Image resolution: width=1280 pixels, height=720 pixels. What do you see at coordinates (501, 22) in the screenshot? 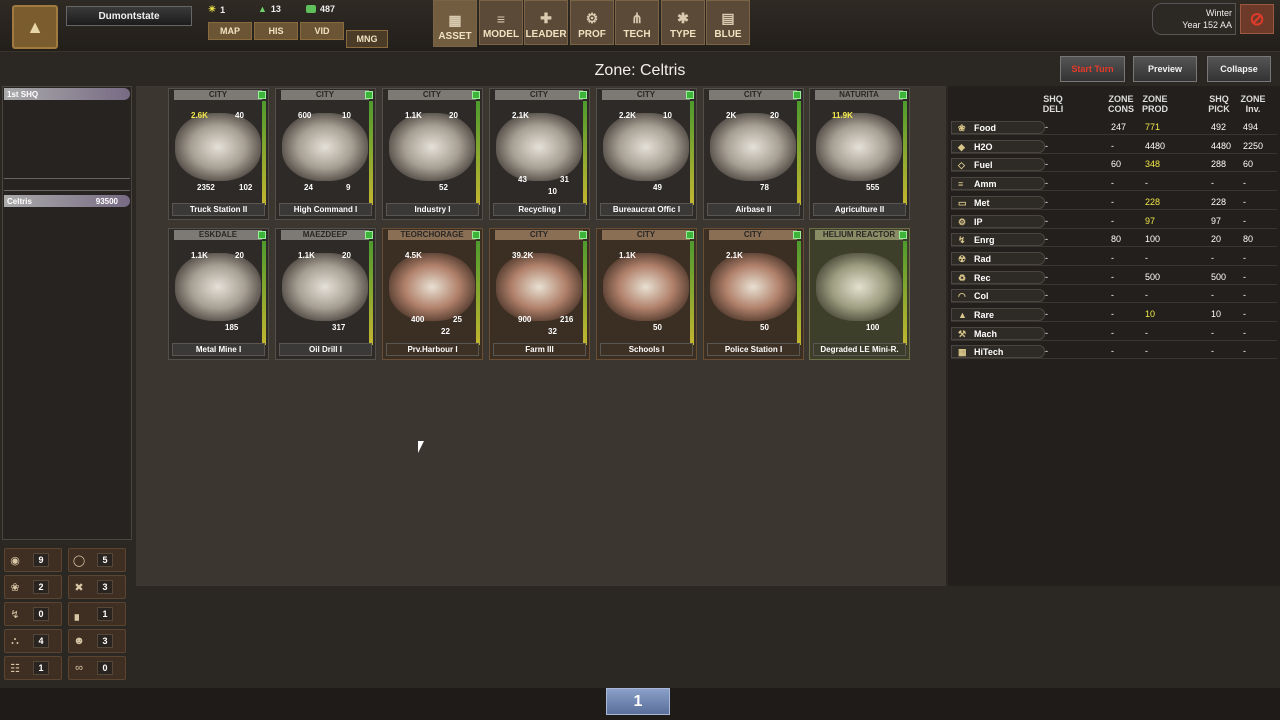
I see `nav-model: ≡ MODEL` at bounding box center [501, 22].